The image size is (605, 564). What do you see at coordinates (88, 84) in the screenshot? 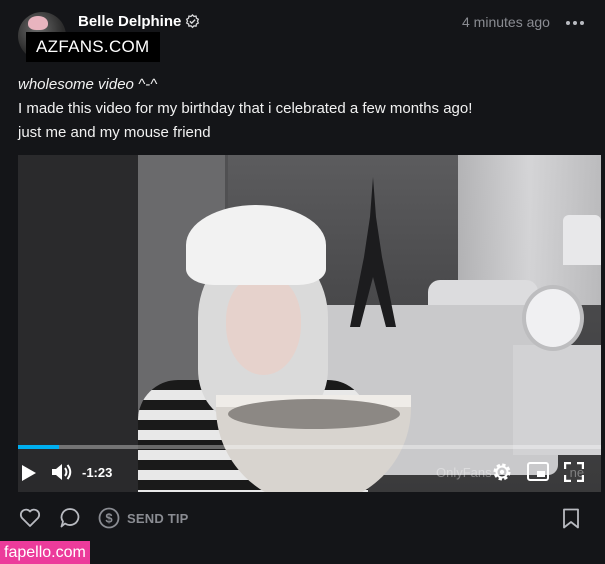
I see `post-title: wholesome video ^-^` at bounding box center [88, 84].